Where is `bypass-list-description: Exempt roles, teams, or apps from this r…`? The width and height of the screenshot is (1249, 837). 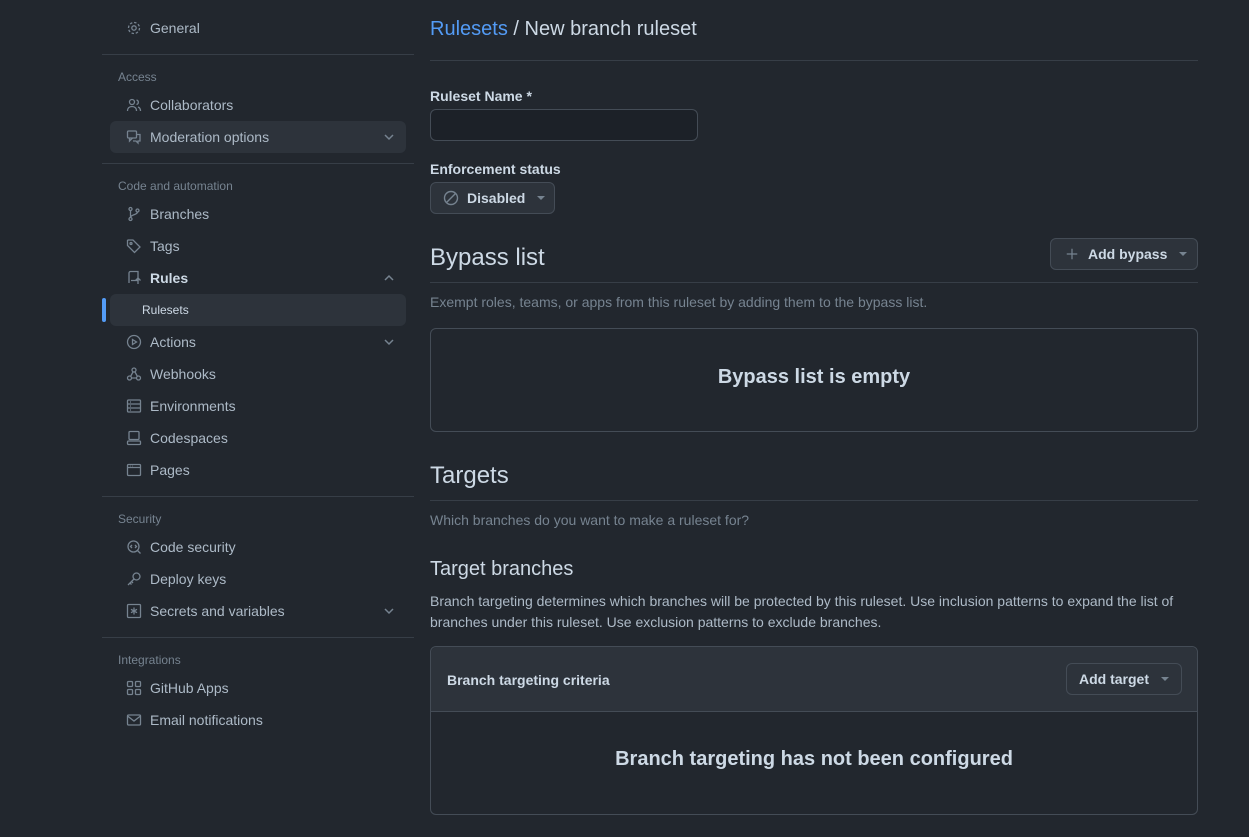 bypass-list-description: Exempt roles, teams, or apps from this r… is located at coordinates (679, 302).